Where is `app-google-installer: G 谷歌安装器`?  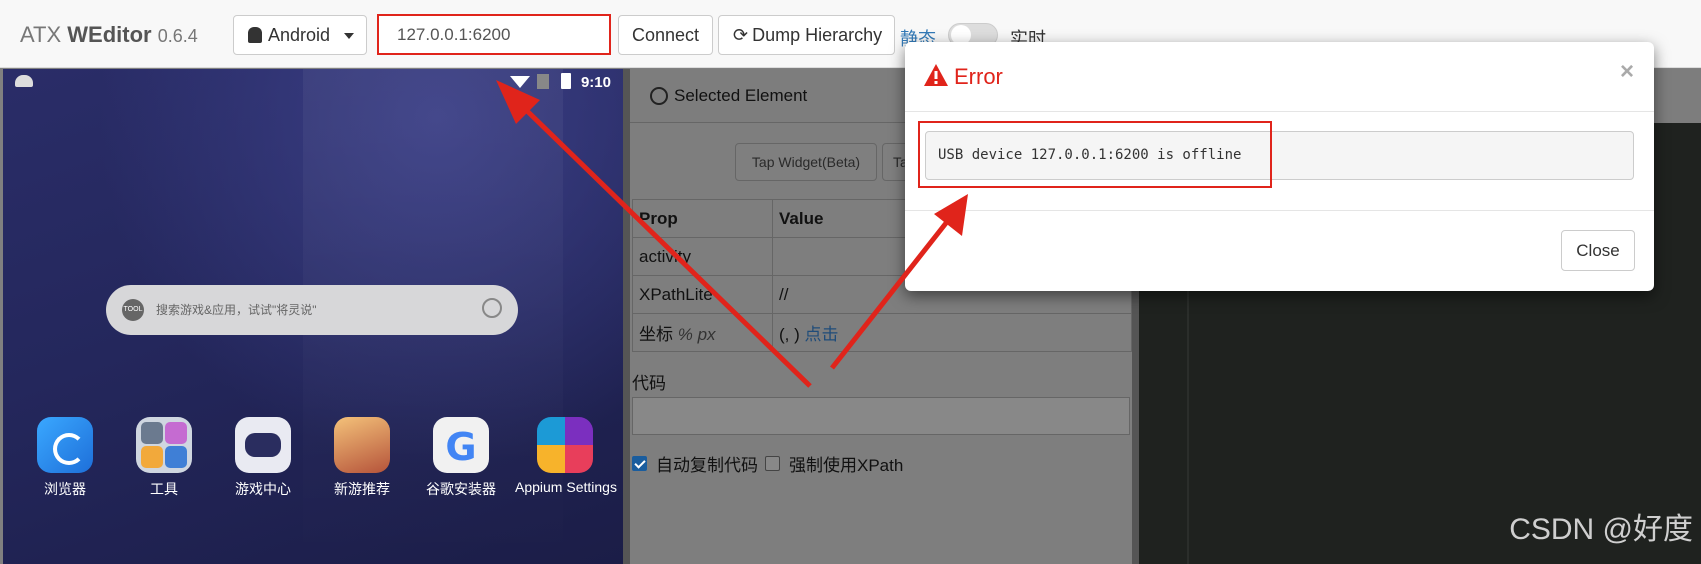
app-google-installer: G 谷歌安装器 is located at coordinates (461, 458).